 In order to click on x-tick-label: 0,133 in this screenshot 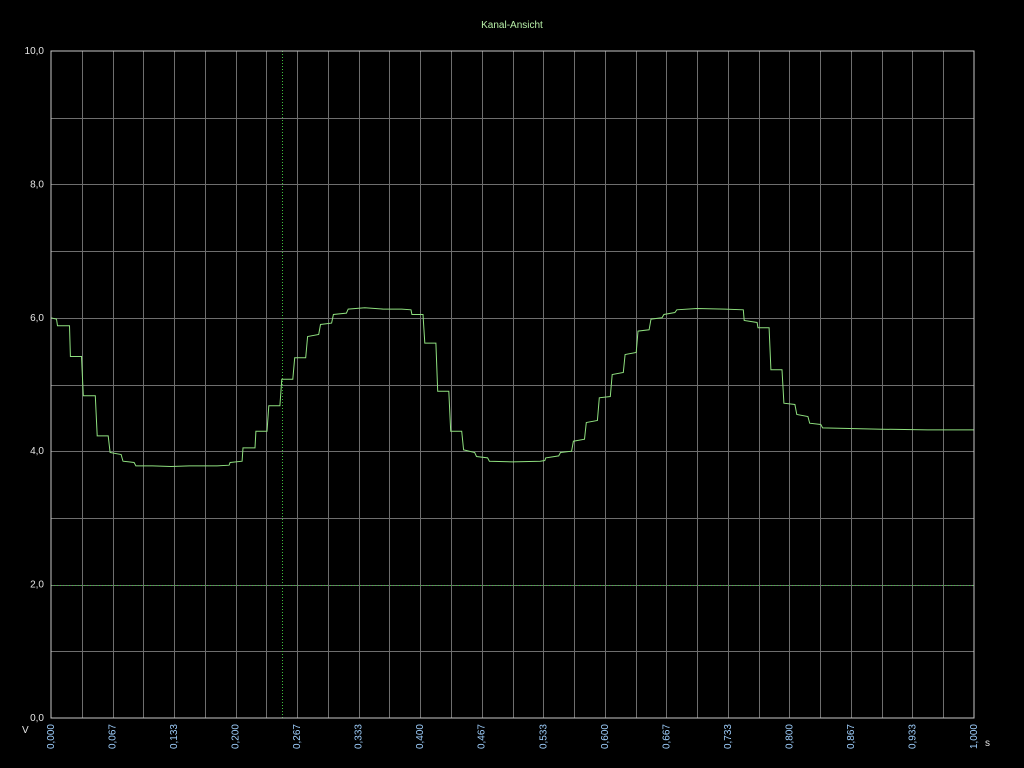, I will do `click(174, 736)`.